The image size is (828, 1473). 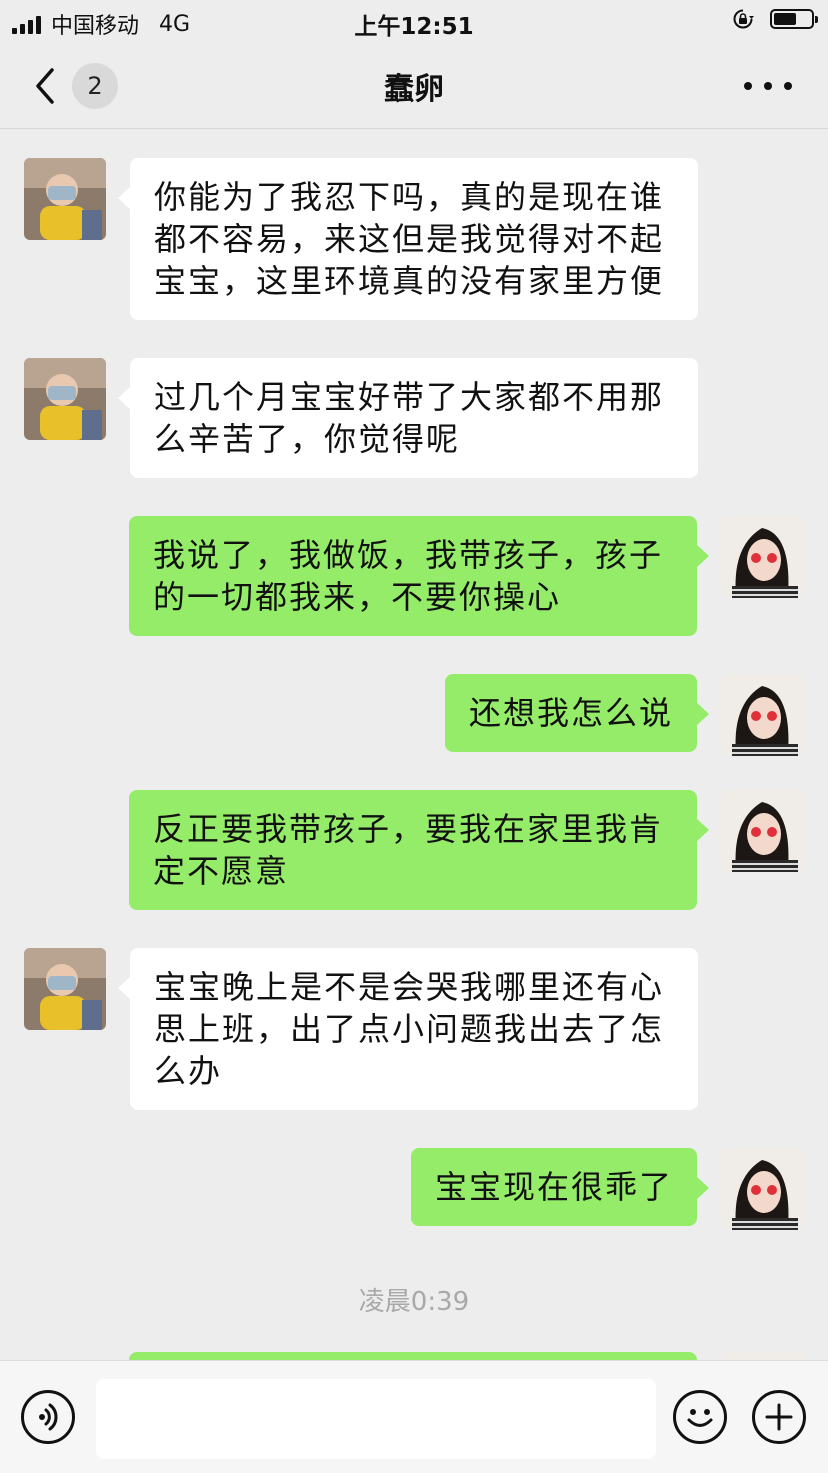 What do you see at coordinates (419, 850) in the screenshot?
I see `sent-message-bubble: 反正要我带孩子，要我在家里我肯定不愿意` at bounding box center [419, 850].